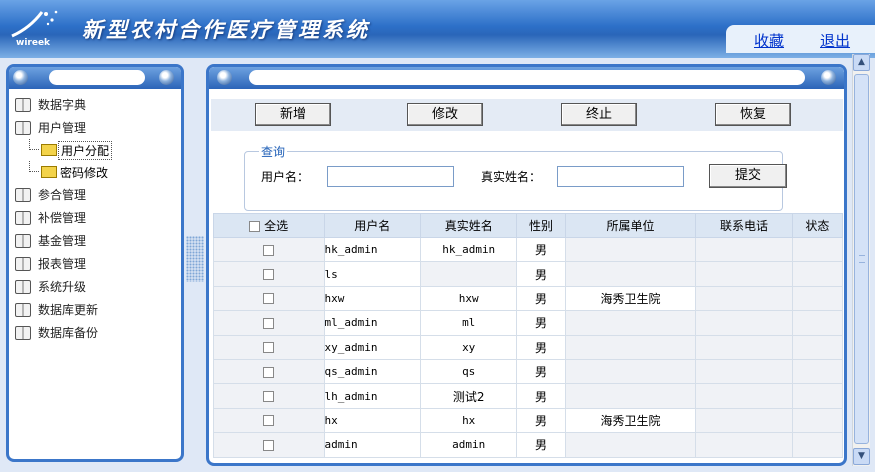 Image resolution: width=875 pixels, height=472 pixels. Describe the element at coordinates (98, 172) in the screenshot. I see `sidebar-item-password-change: 密码修改` at that location.